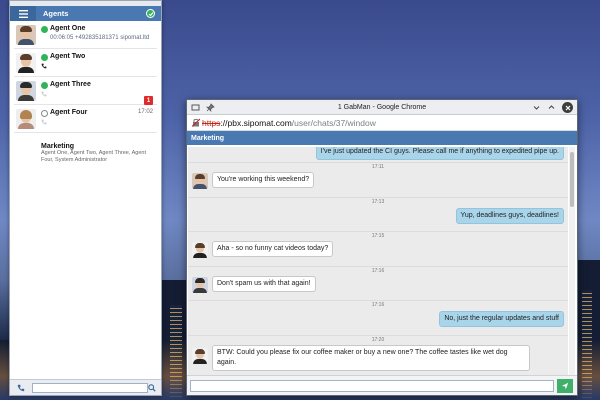  What do you see at coordinates (68, 56) in the screenshot?
I see `agent-name: Agent Two` at bounding box center [68, 56].